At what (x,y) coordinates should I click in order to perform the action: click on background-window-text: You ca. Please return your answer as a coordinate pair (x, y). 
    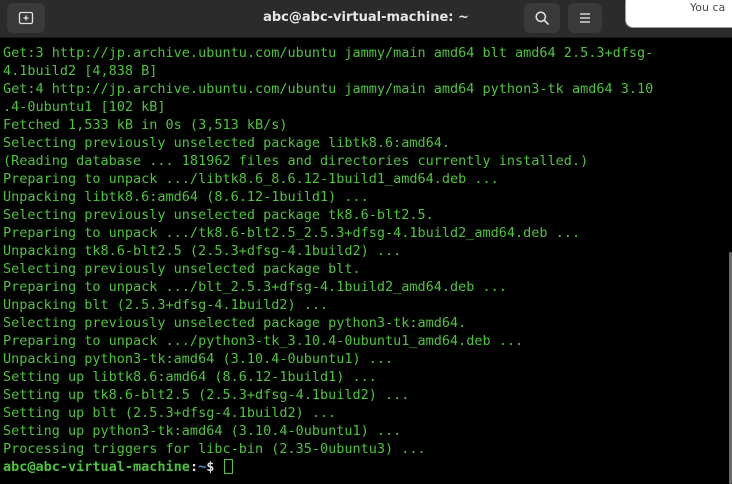
    Looking at the image, I should click on (708, 7).